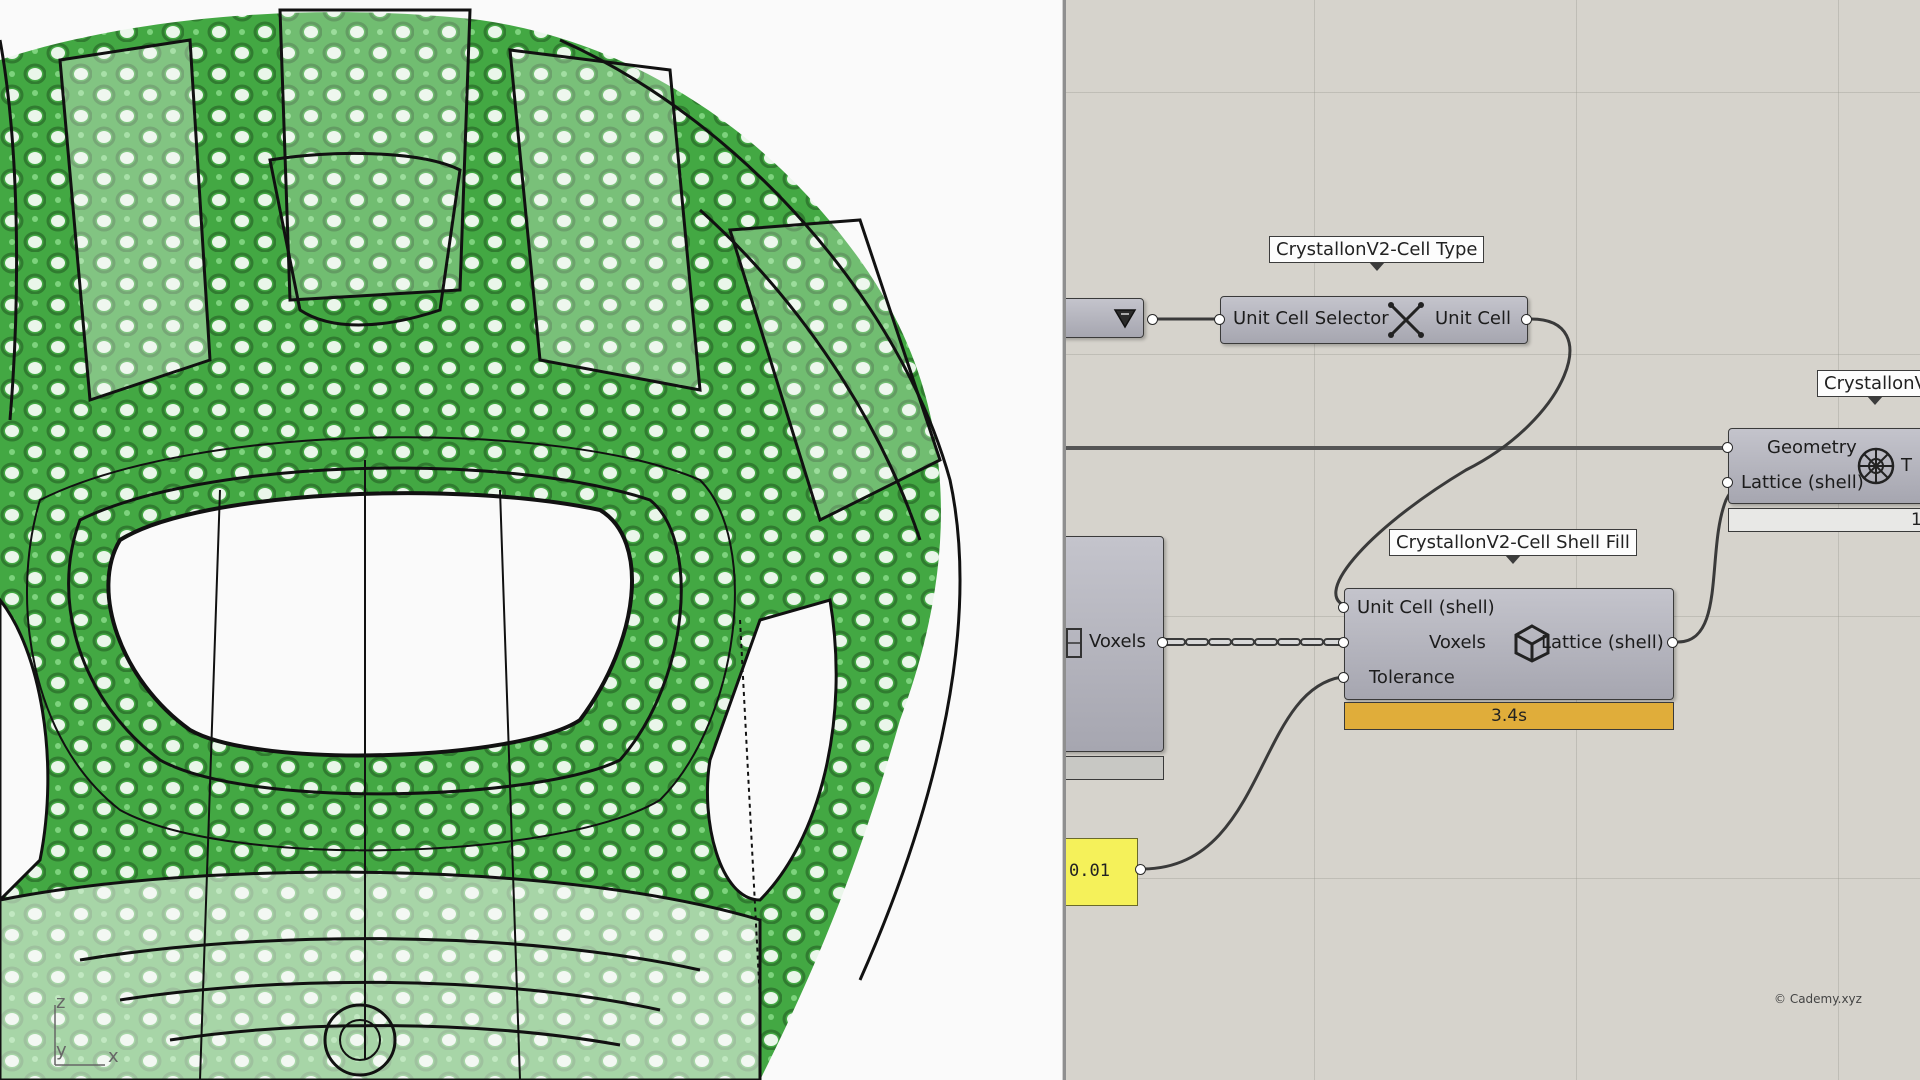 This screenshot has width=1920, height=1080. What do you see at coordinates (1818, 999) in the screenshot?
I see `watermark: © Cademy.xyz` at bounding box center [1818, 999].